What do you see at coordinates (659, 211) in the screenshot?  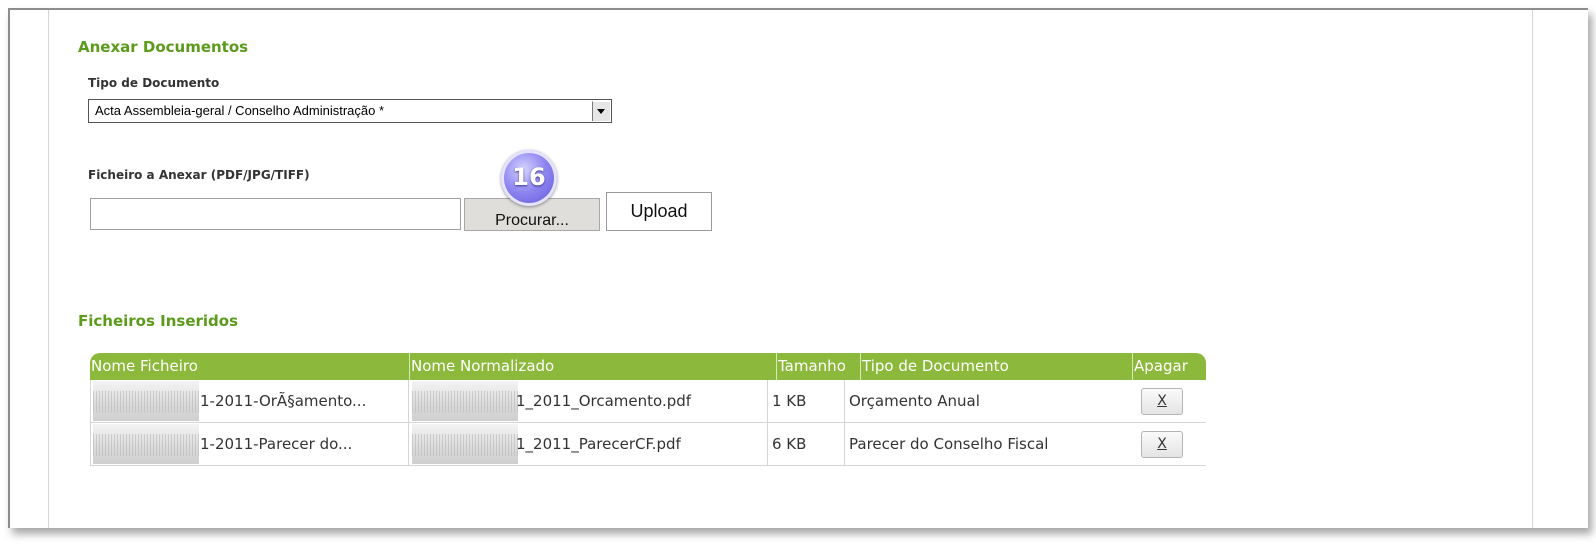 I see `upload-button: Upload` at bounding box center [659, 211].